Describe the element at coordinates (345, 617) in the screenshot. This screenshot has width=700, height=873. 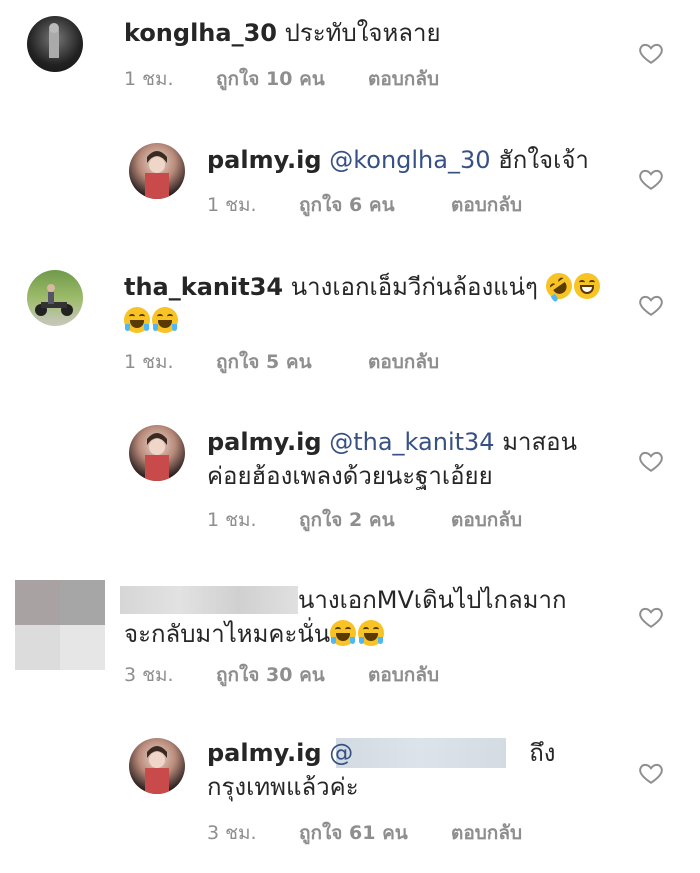
I see `comment-text: นางเอกMVเดินไปไกลมาก จะกลับมาไหมคะนั่น` at that location.